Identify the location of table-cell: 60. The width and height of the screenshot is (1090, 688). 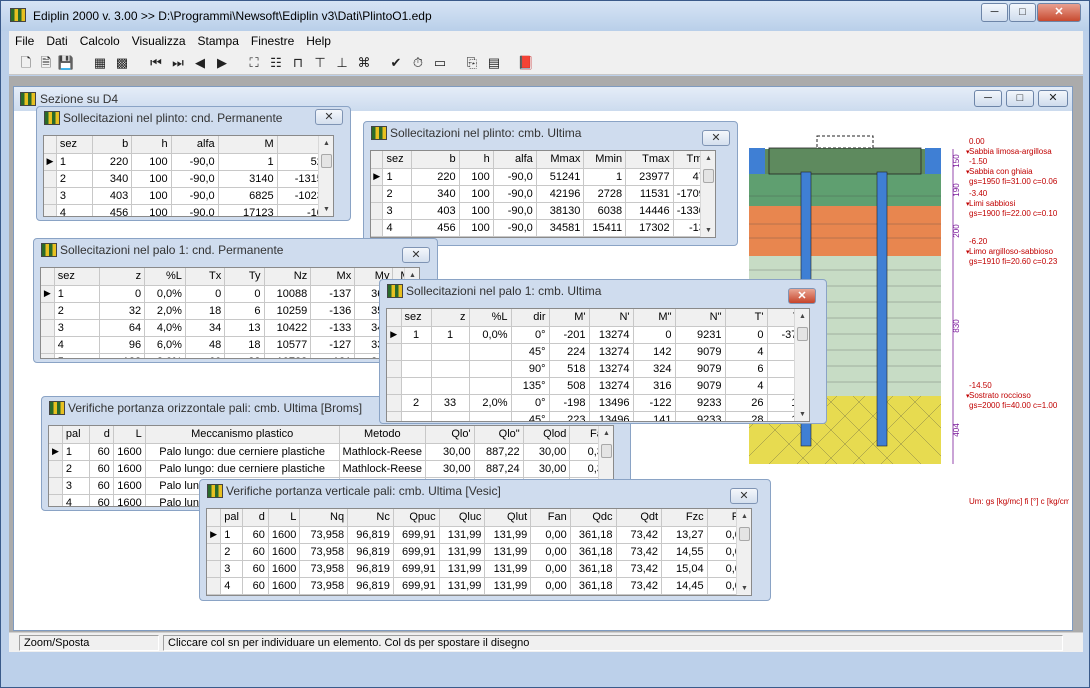
(101, 452).